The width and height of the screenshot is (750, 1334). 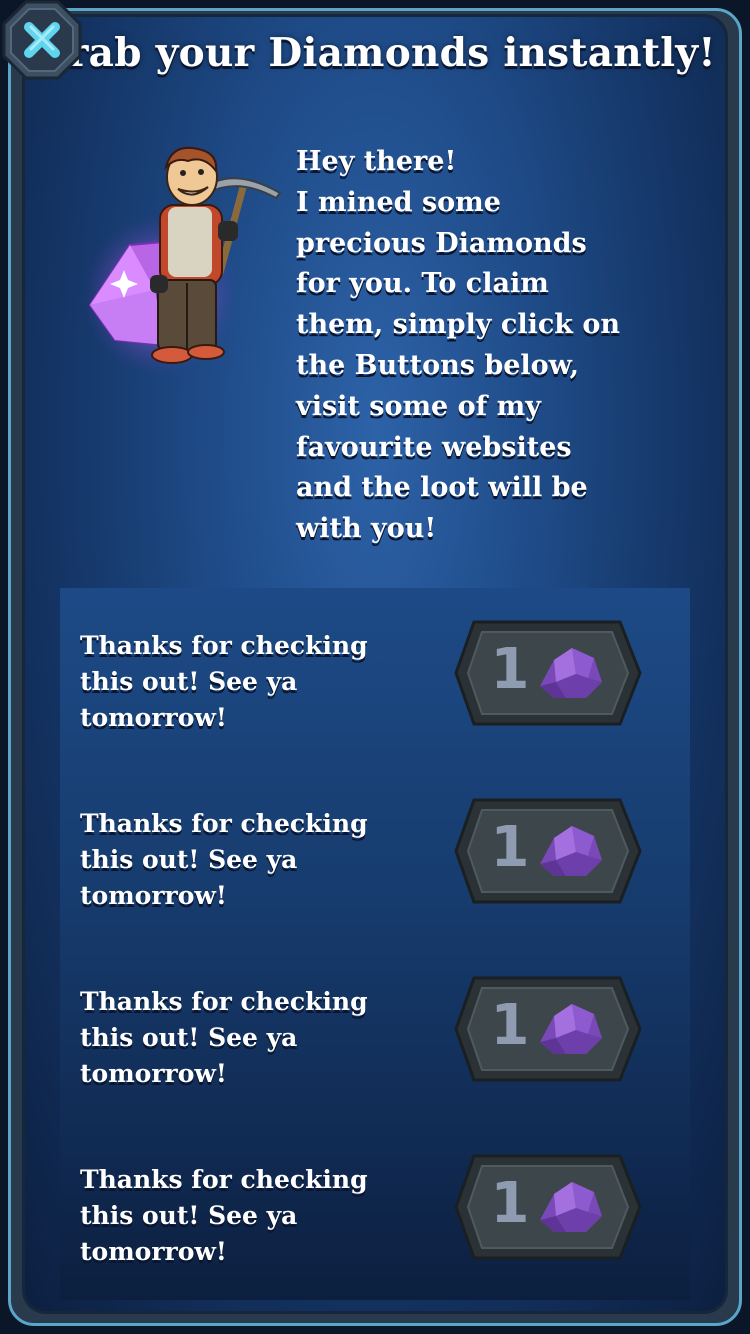 What do you see at coordinates (376, 161) in the screenshot?
I see `intro-line: Hey there!` at bounding box center [376, 161].